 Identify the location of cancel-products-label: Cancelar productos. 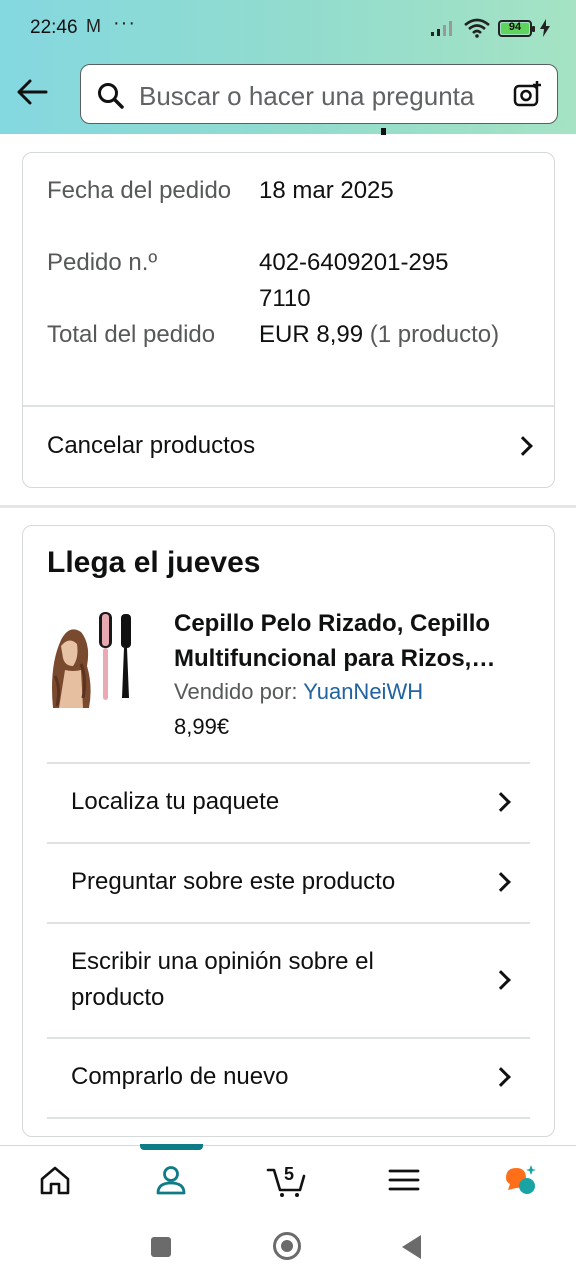
(151, 445).